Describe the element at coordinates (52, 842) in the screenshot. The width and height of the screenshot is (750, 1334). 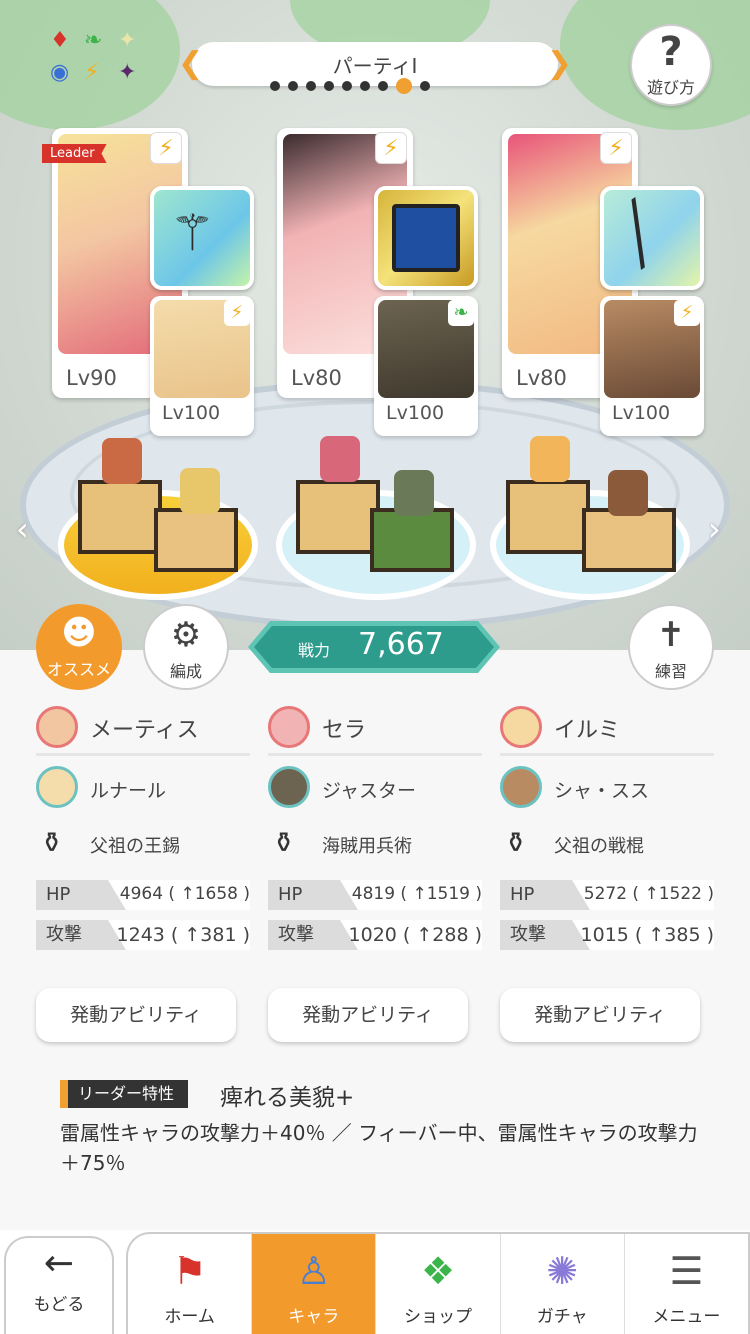
I see `shovel-weapon-icon: ⚱` at that location.